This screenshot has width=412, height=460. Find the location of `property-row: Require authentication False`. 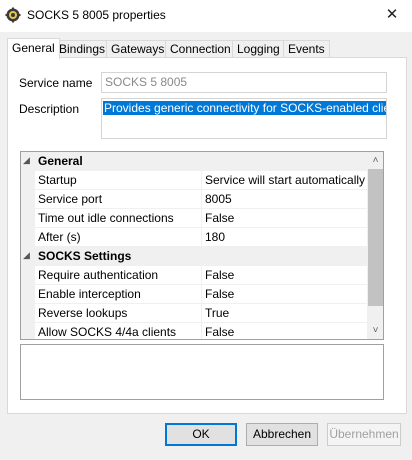

property-row: Require authentication False is located at coordinates (194, 275).